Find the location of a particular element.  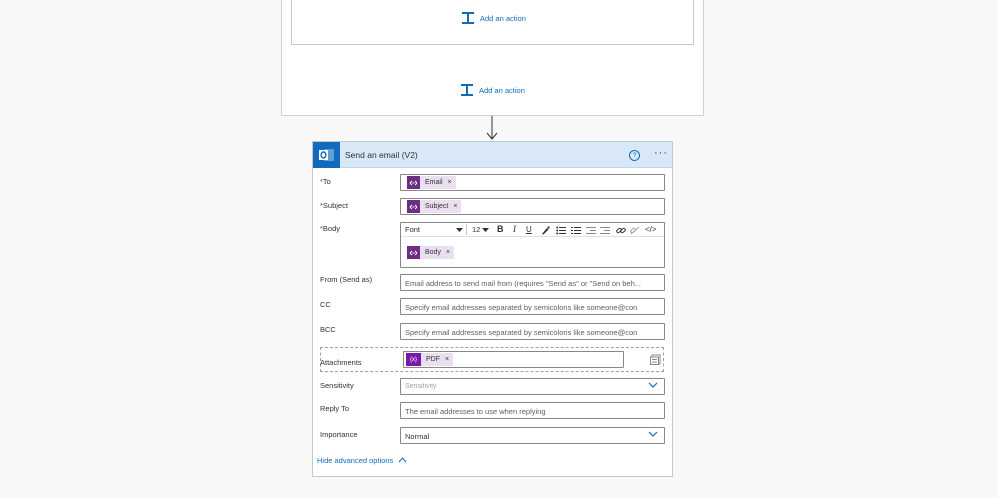

reply-to-label: Reply To is located at coordinates (335, 408).